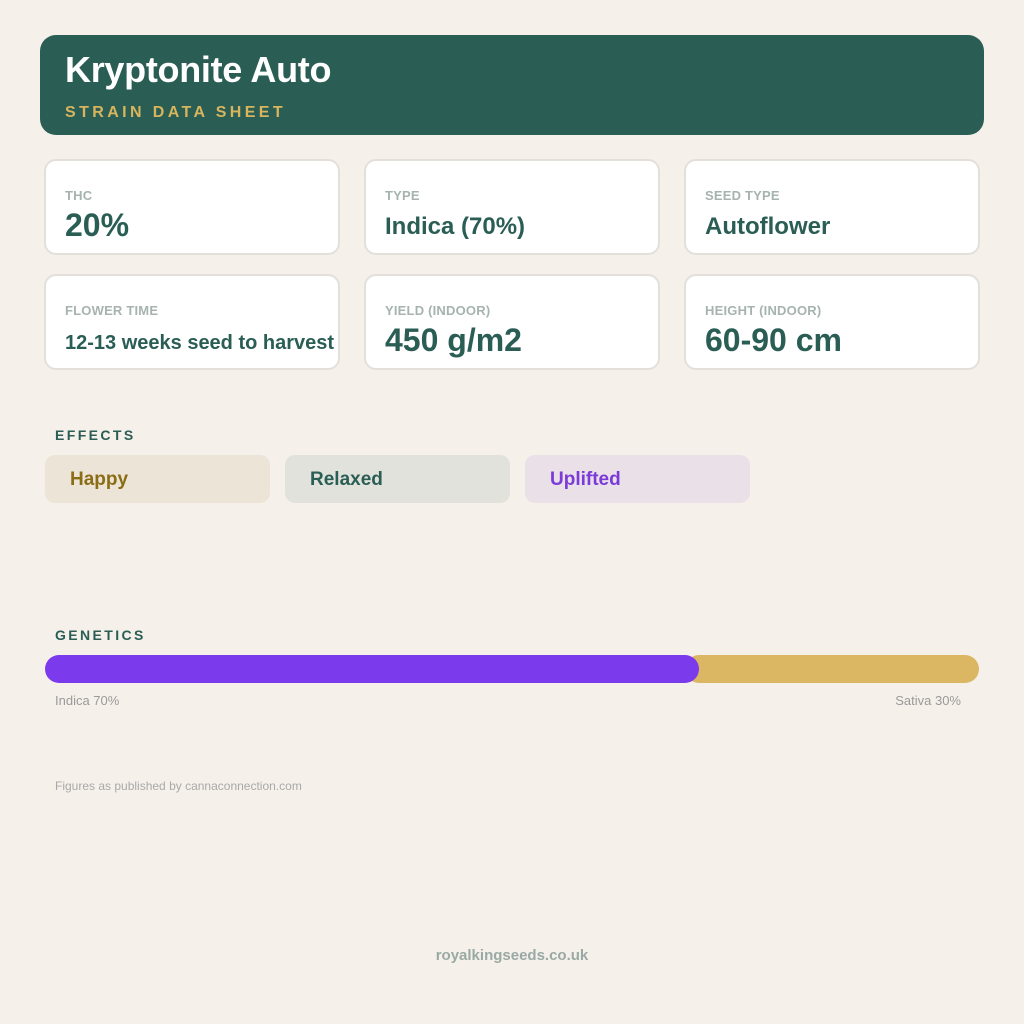  Describe the element at coordinates (763, 310) in the screenshot. I see `stat-label: HEIGHT (INDOOR)` at that location.